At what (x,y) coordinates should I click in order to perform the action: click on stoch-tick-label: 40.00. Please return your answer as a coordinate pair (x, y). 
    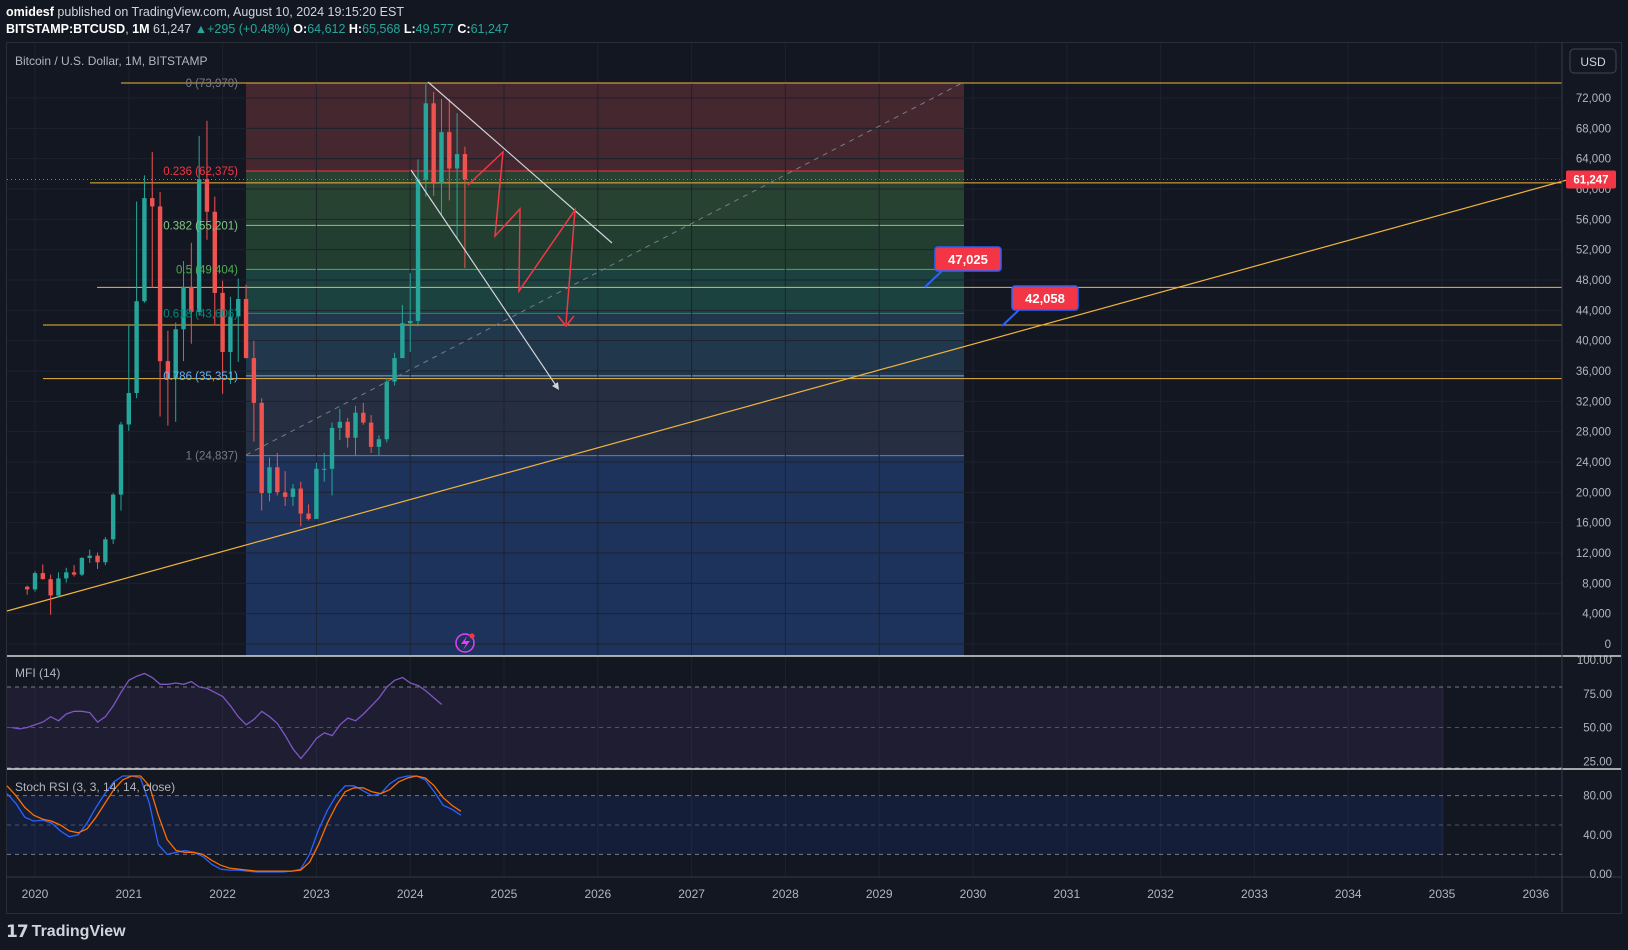
    Looking at the image, I should click on (1597, 836).